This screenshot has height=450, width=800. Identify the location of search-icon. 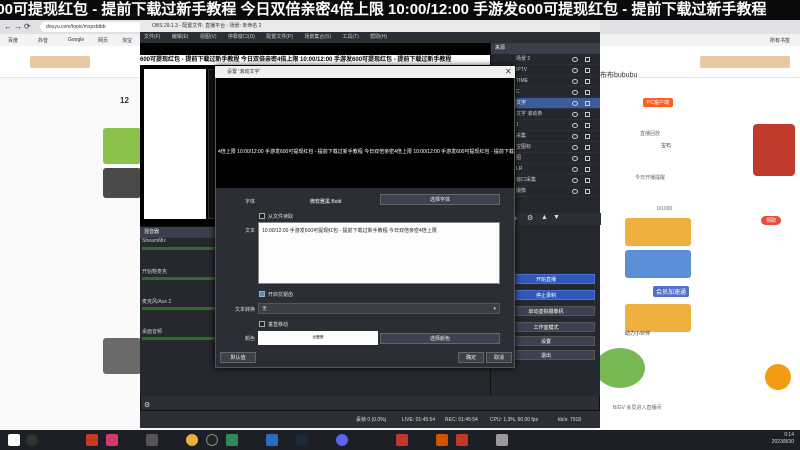
(32, 440).